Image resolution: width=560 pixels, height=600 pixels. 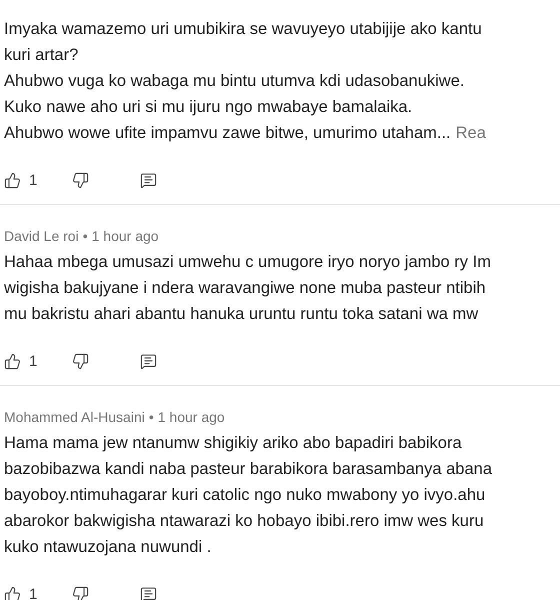 What do you see at coordinates (248, 469) in the screenshot?
I see `comment-text-line: bazobibazwa kandi naba pasteur barabikora barasambanya abana` at bounding box center [248, 469].